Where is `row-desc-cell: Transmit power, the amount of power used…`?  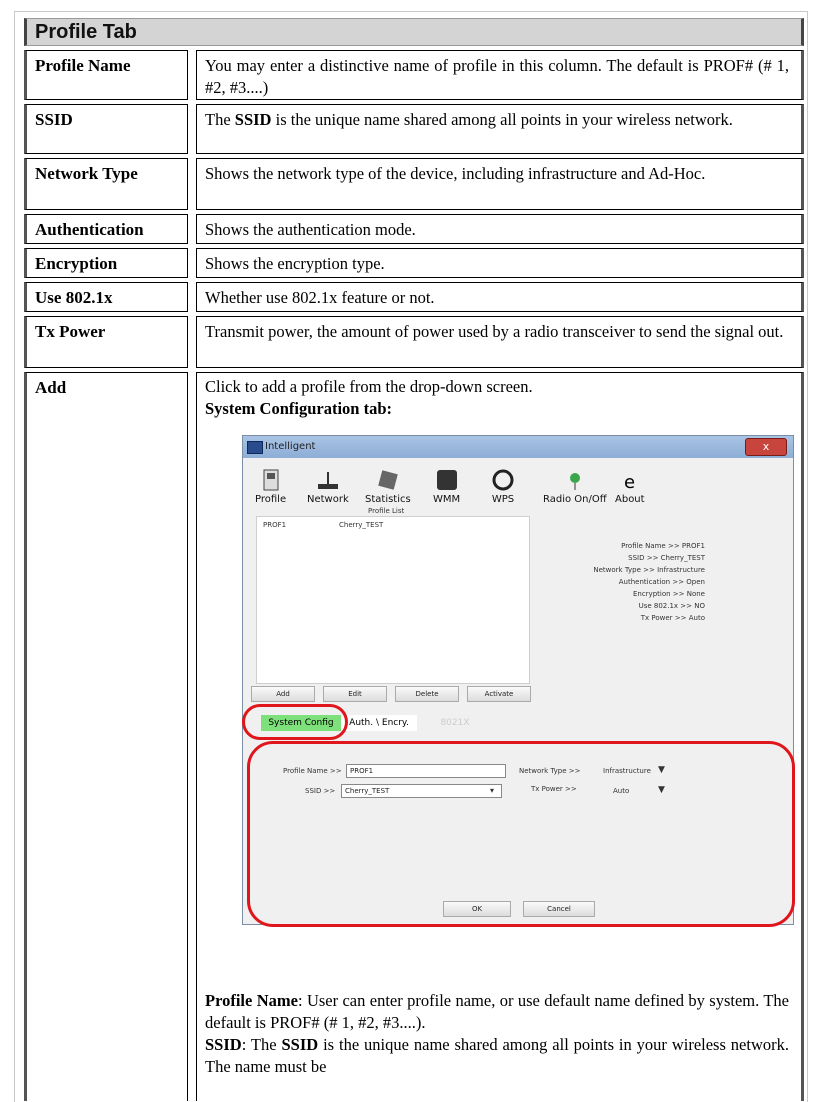
row-desc-cell: Transmit power, the amount of power used… is located at coordinates (500, 342).